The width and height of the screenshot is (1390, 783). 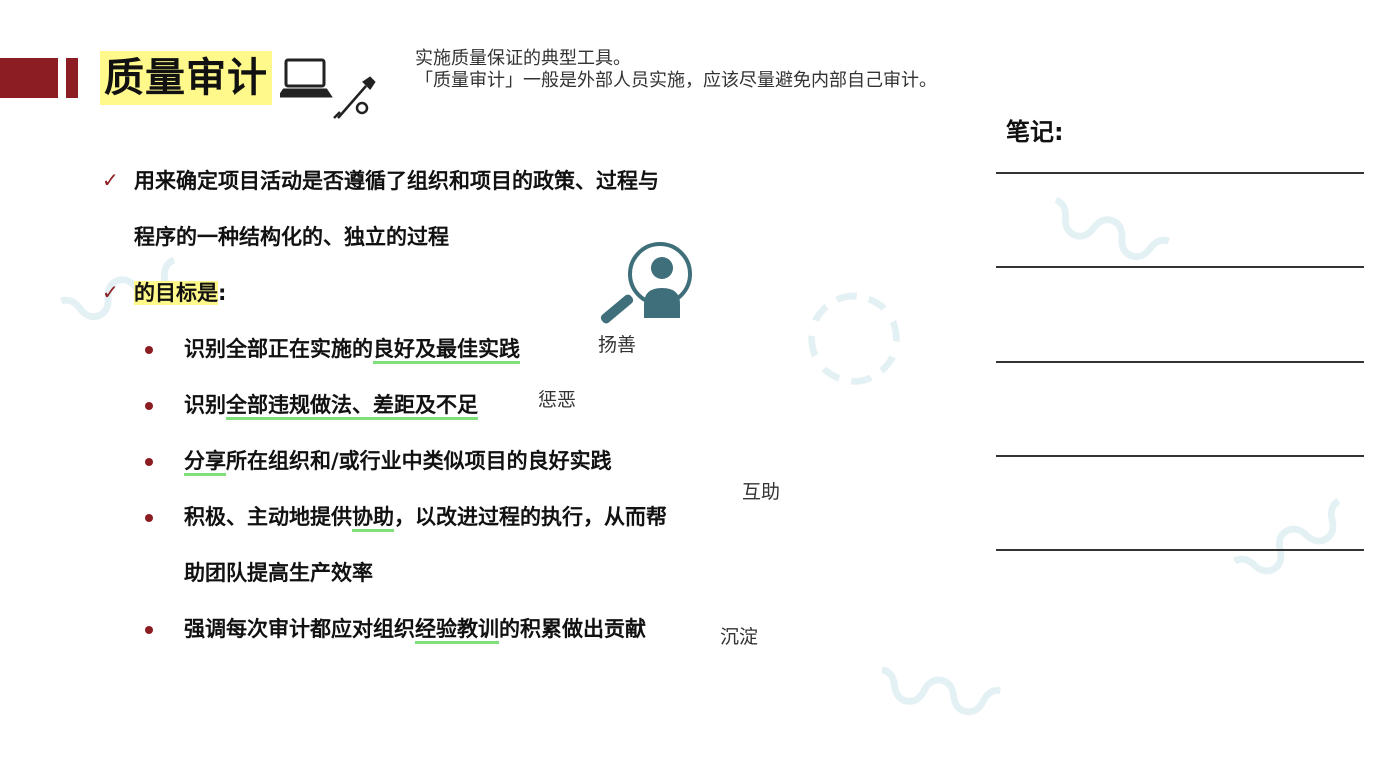 I want to click on watermark: ◌, so click(x=852, y=329).